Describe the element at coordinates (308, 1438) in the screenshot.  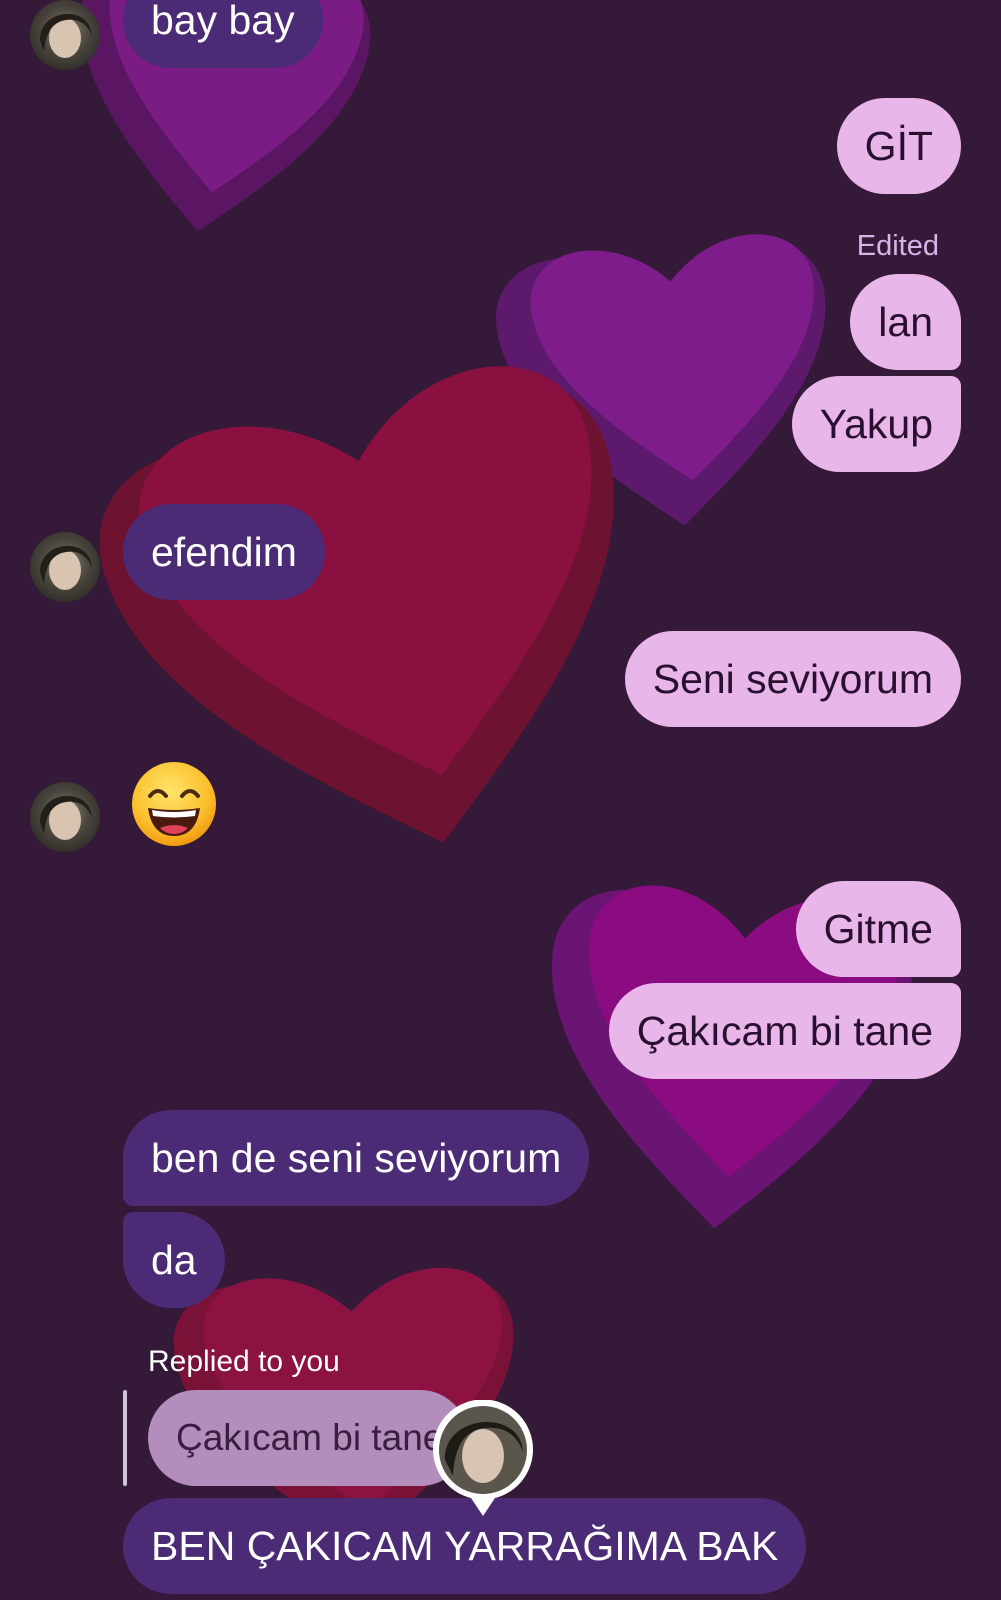
I see `quoted-message: Çakıcam bi tane` at that location.